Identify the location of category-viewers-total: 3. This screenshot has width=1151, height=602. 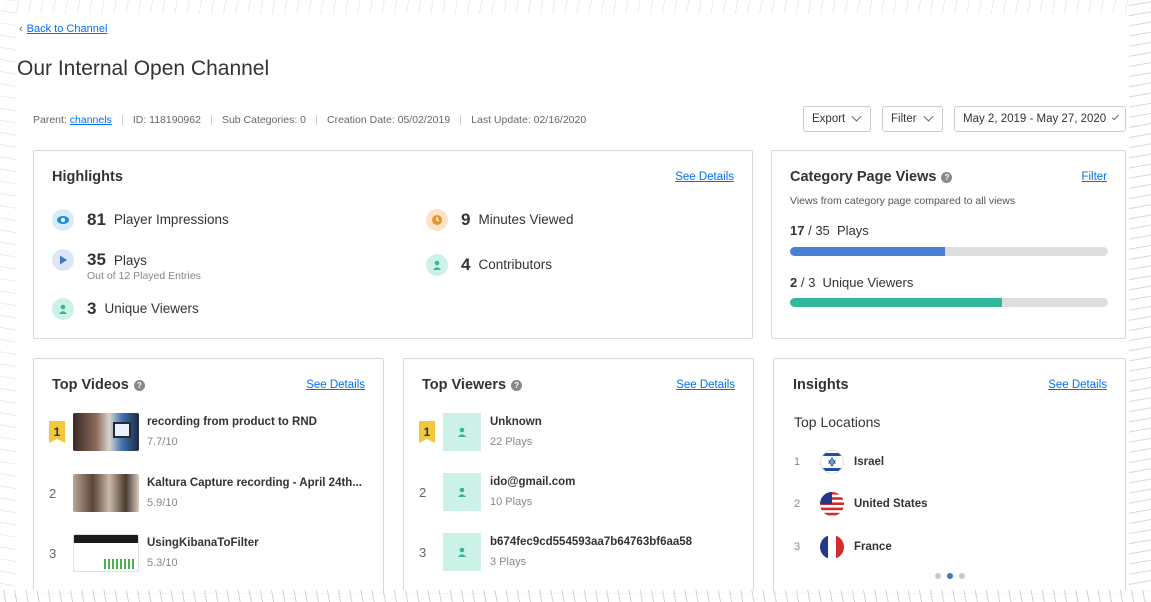
(812, 282).